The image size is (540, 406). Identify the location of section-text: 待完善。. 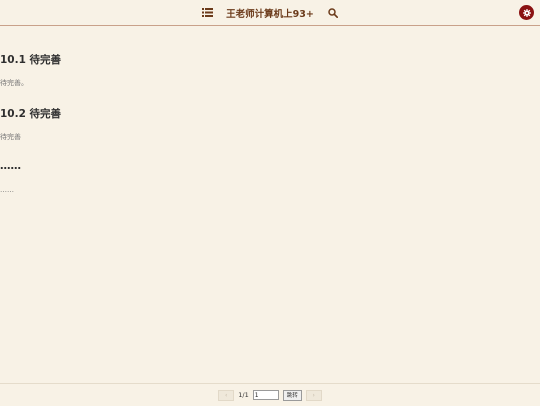
(14, 83).